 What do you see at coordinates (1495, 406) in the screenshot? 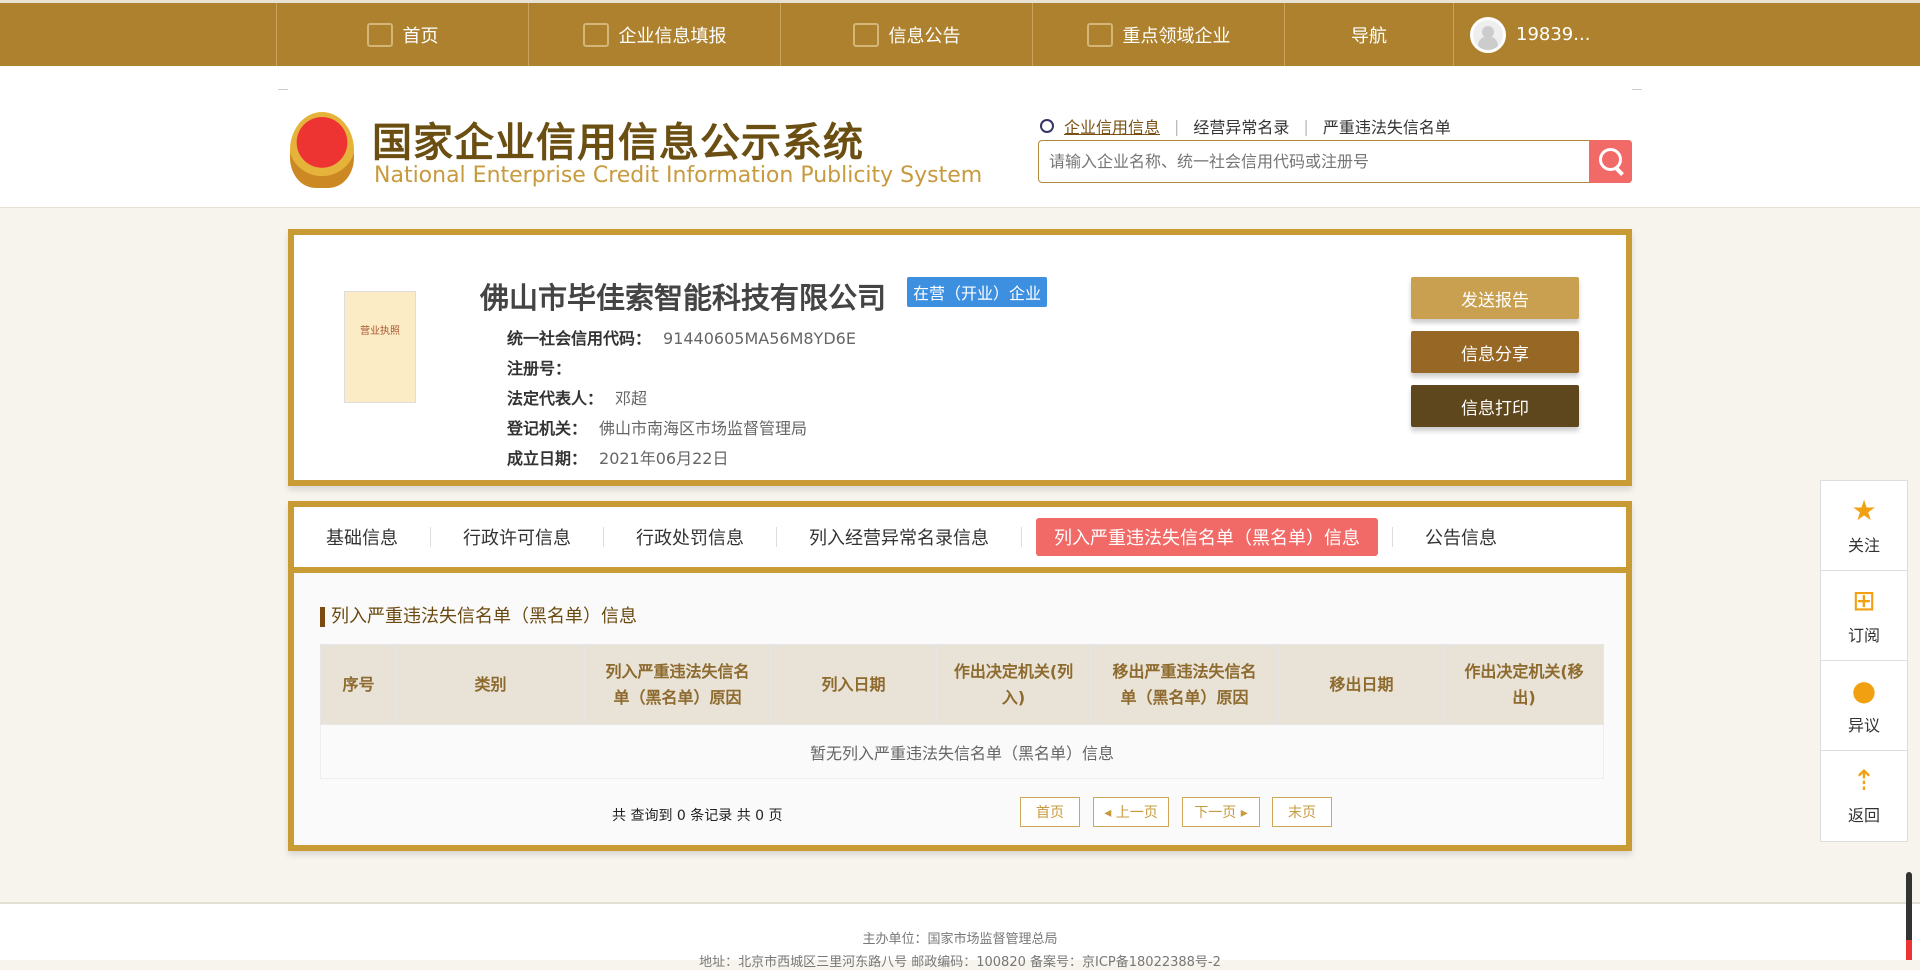
I see `print-info-button: 信息打印` at bounding box center [1495, 406].